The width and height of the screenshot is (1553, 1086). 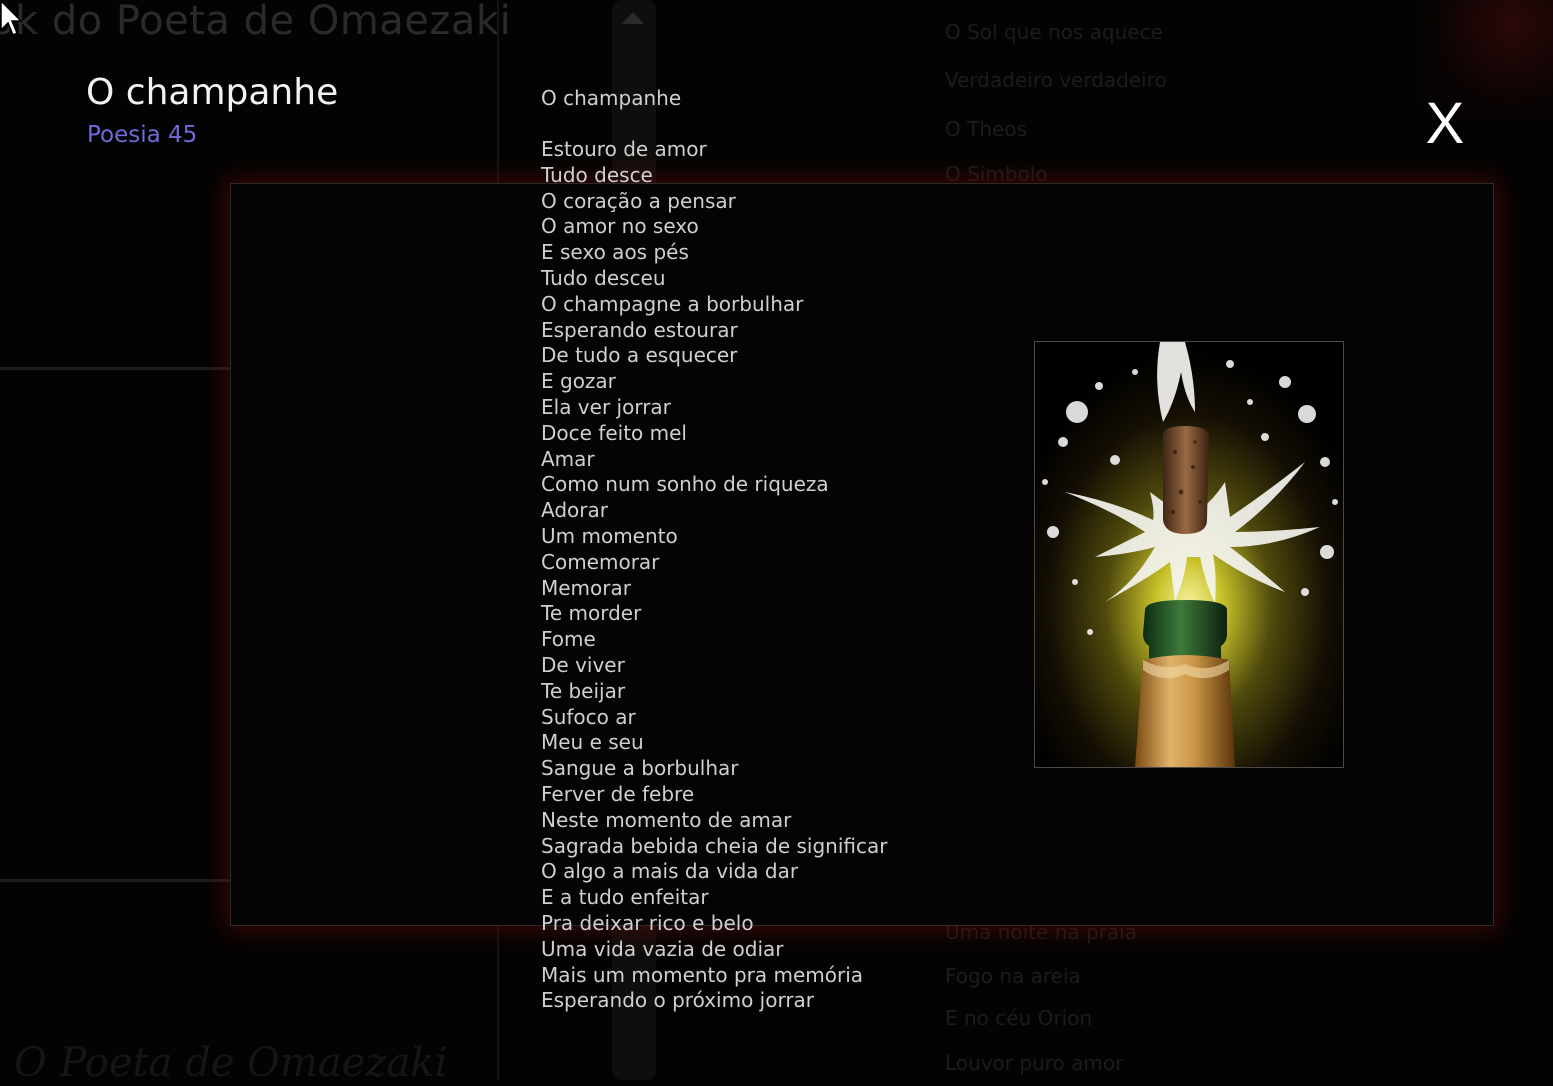 What do you see at coordinates (633, 18) in the screenshot?
I see `scroll-up-arrow-icon` at bounding box center [633, 18].